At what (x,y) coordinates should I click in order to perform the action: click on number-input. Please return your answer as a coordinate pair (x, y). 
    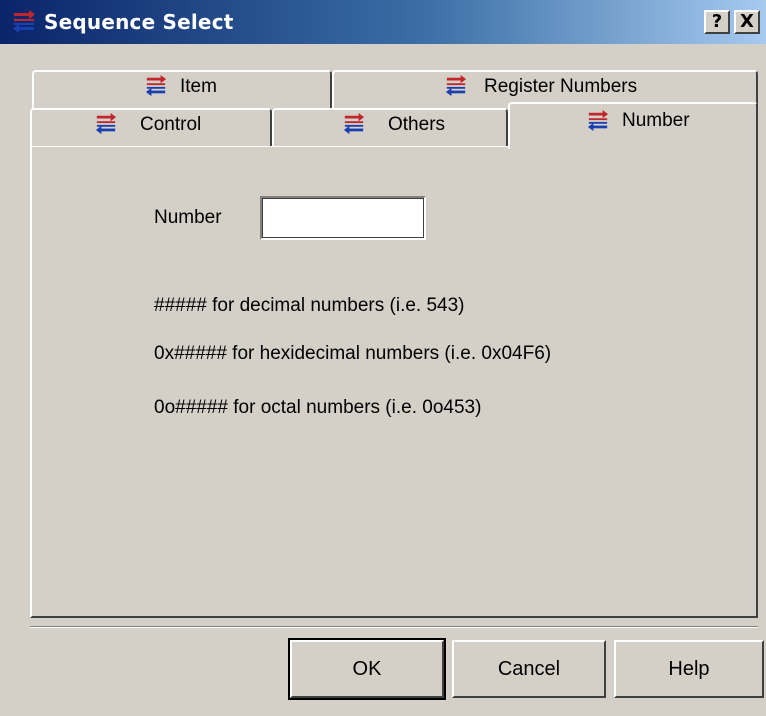
    Looking at the image, I should click on (343, 218).